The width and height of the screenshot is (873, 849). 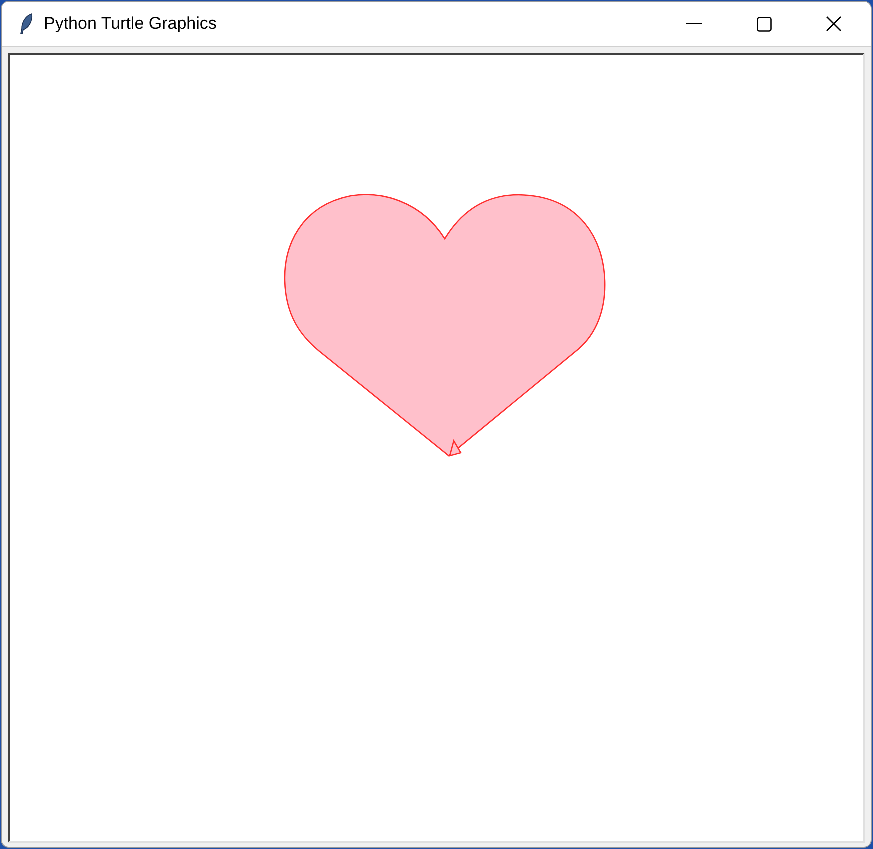 What do you see at coordinates (27, 24) in the screenshot?
I see `feather-icon` at bounding box center [27, 24].